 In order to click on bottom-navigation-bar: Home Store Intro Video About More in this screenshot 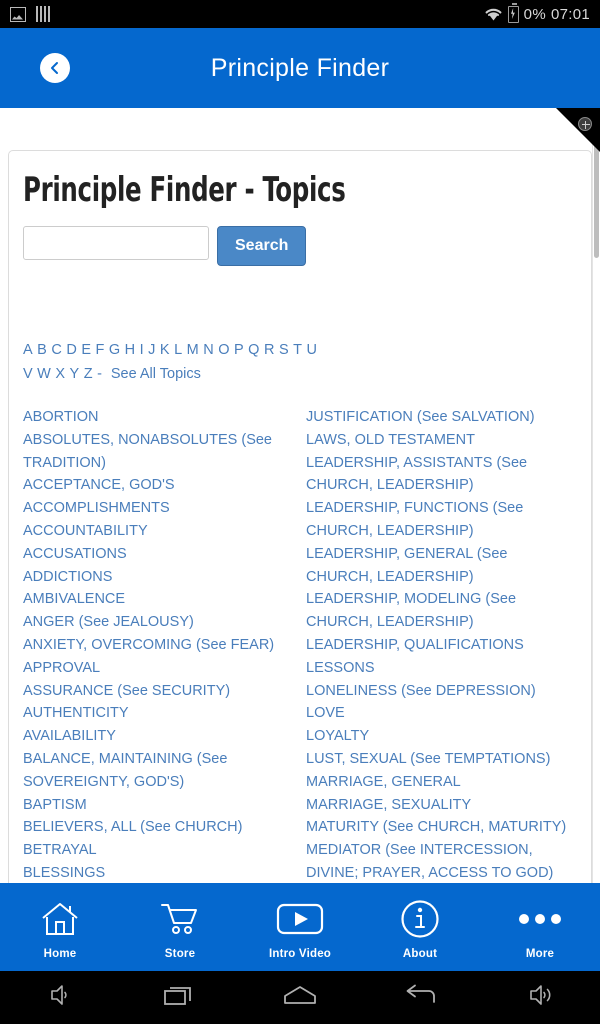, I will do `click(300, 927)`.